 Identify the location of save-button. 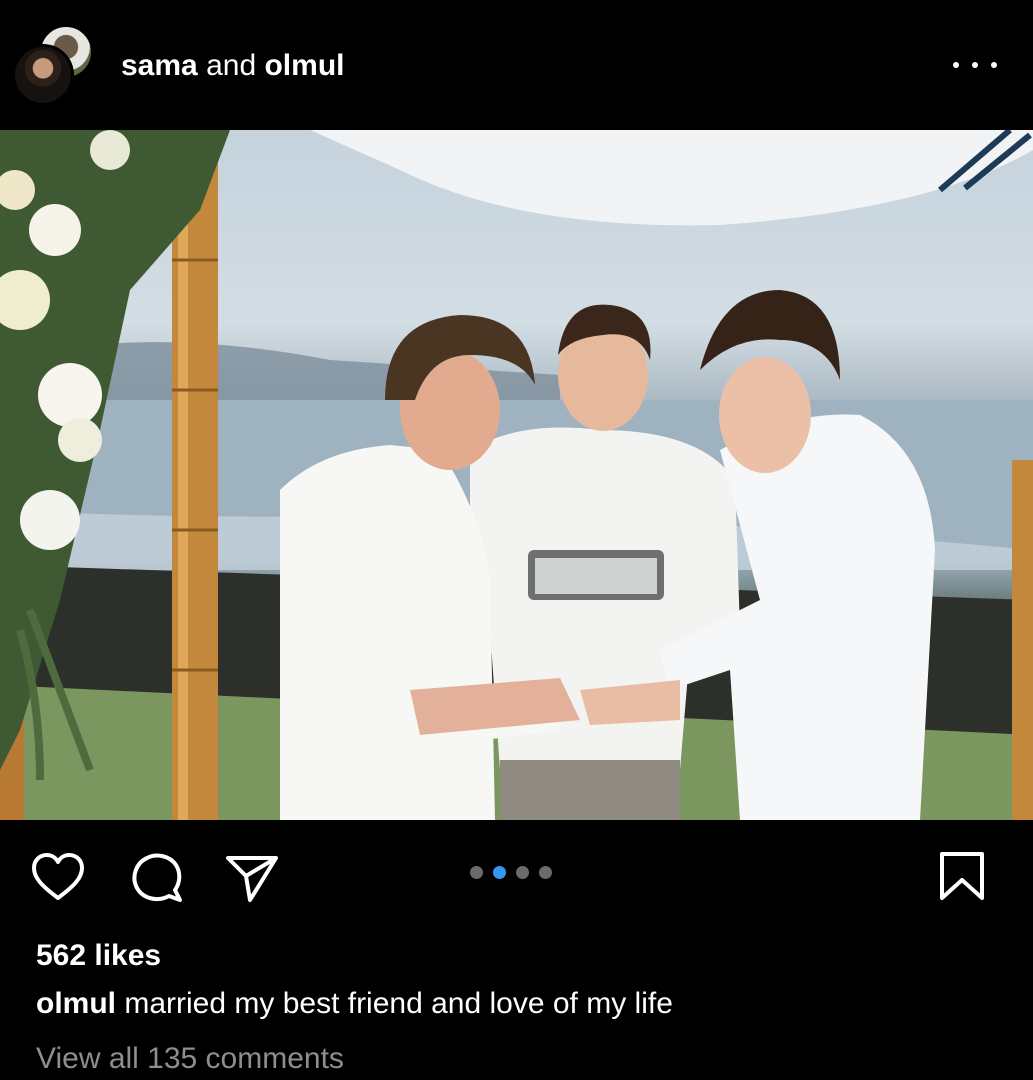
(962, 878).